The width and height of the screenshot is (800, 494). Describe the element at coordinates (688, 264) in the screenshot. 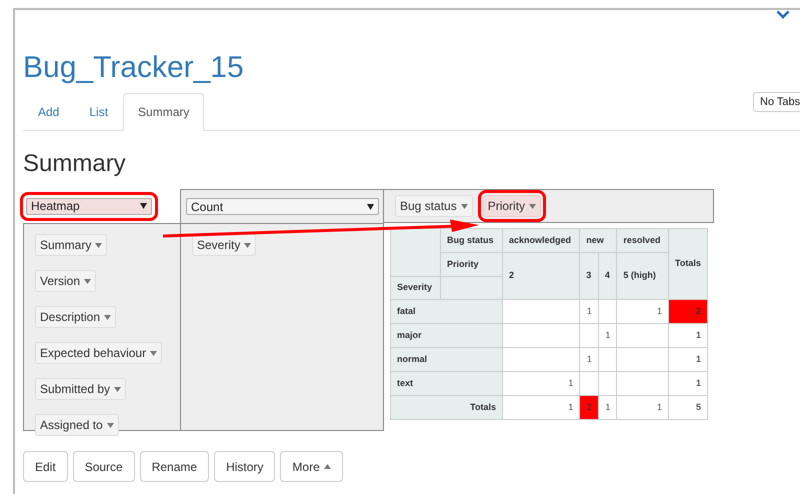

I see `column-header: Totals` at that location.